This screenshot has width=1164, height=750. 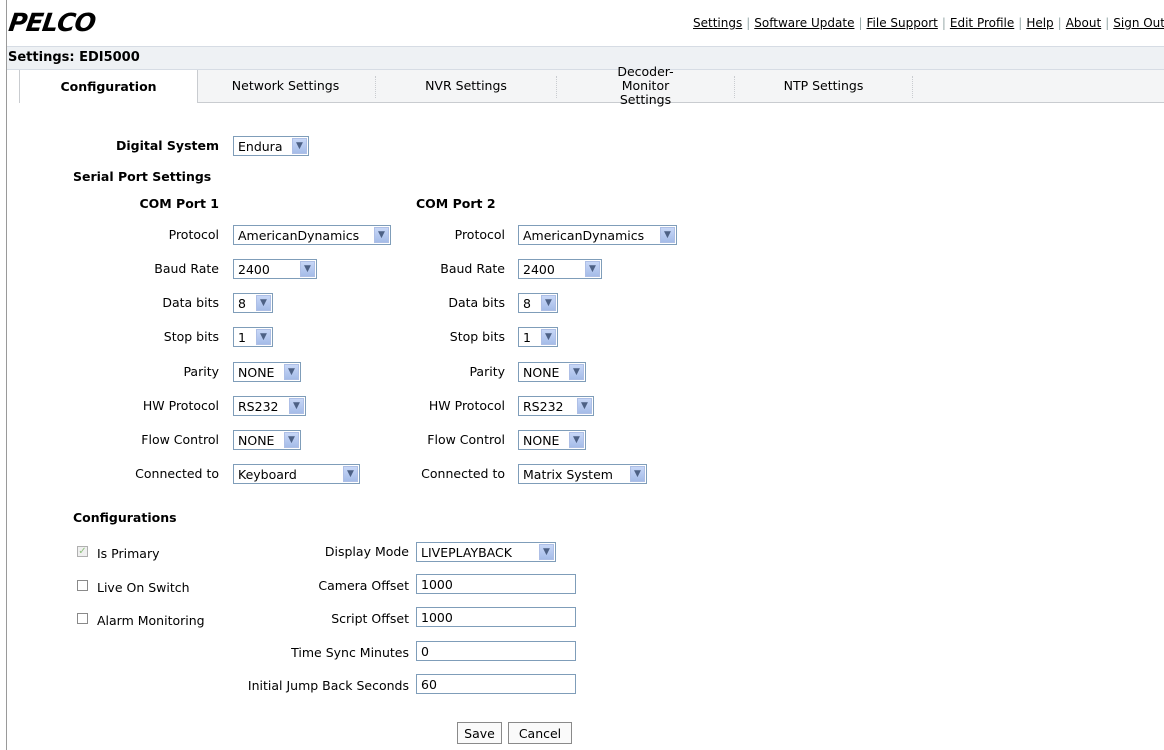 What do you see at coordinates (1083, 23) in the screenshot?
I see `link-about: About` at bounding box center [1083, 23].